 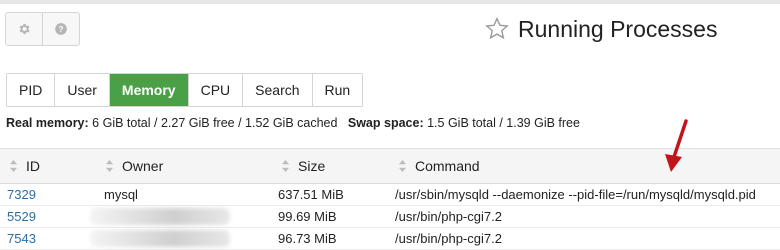 I want to click on tab-pid: PID, so click(x=31, y=90).